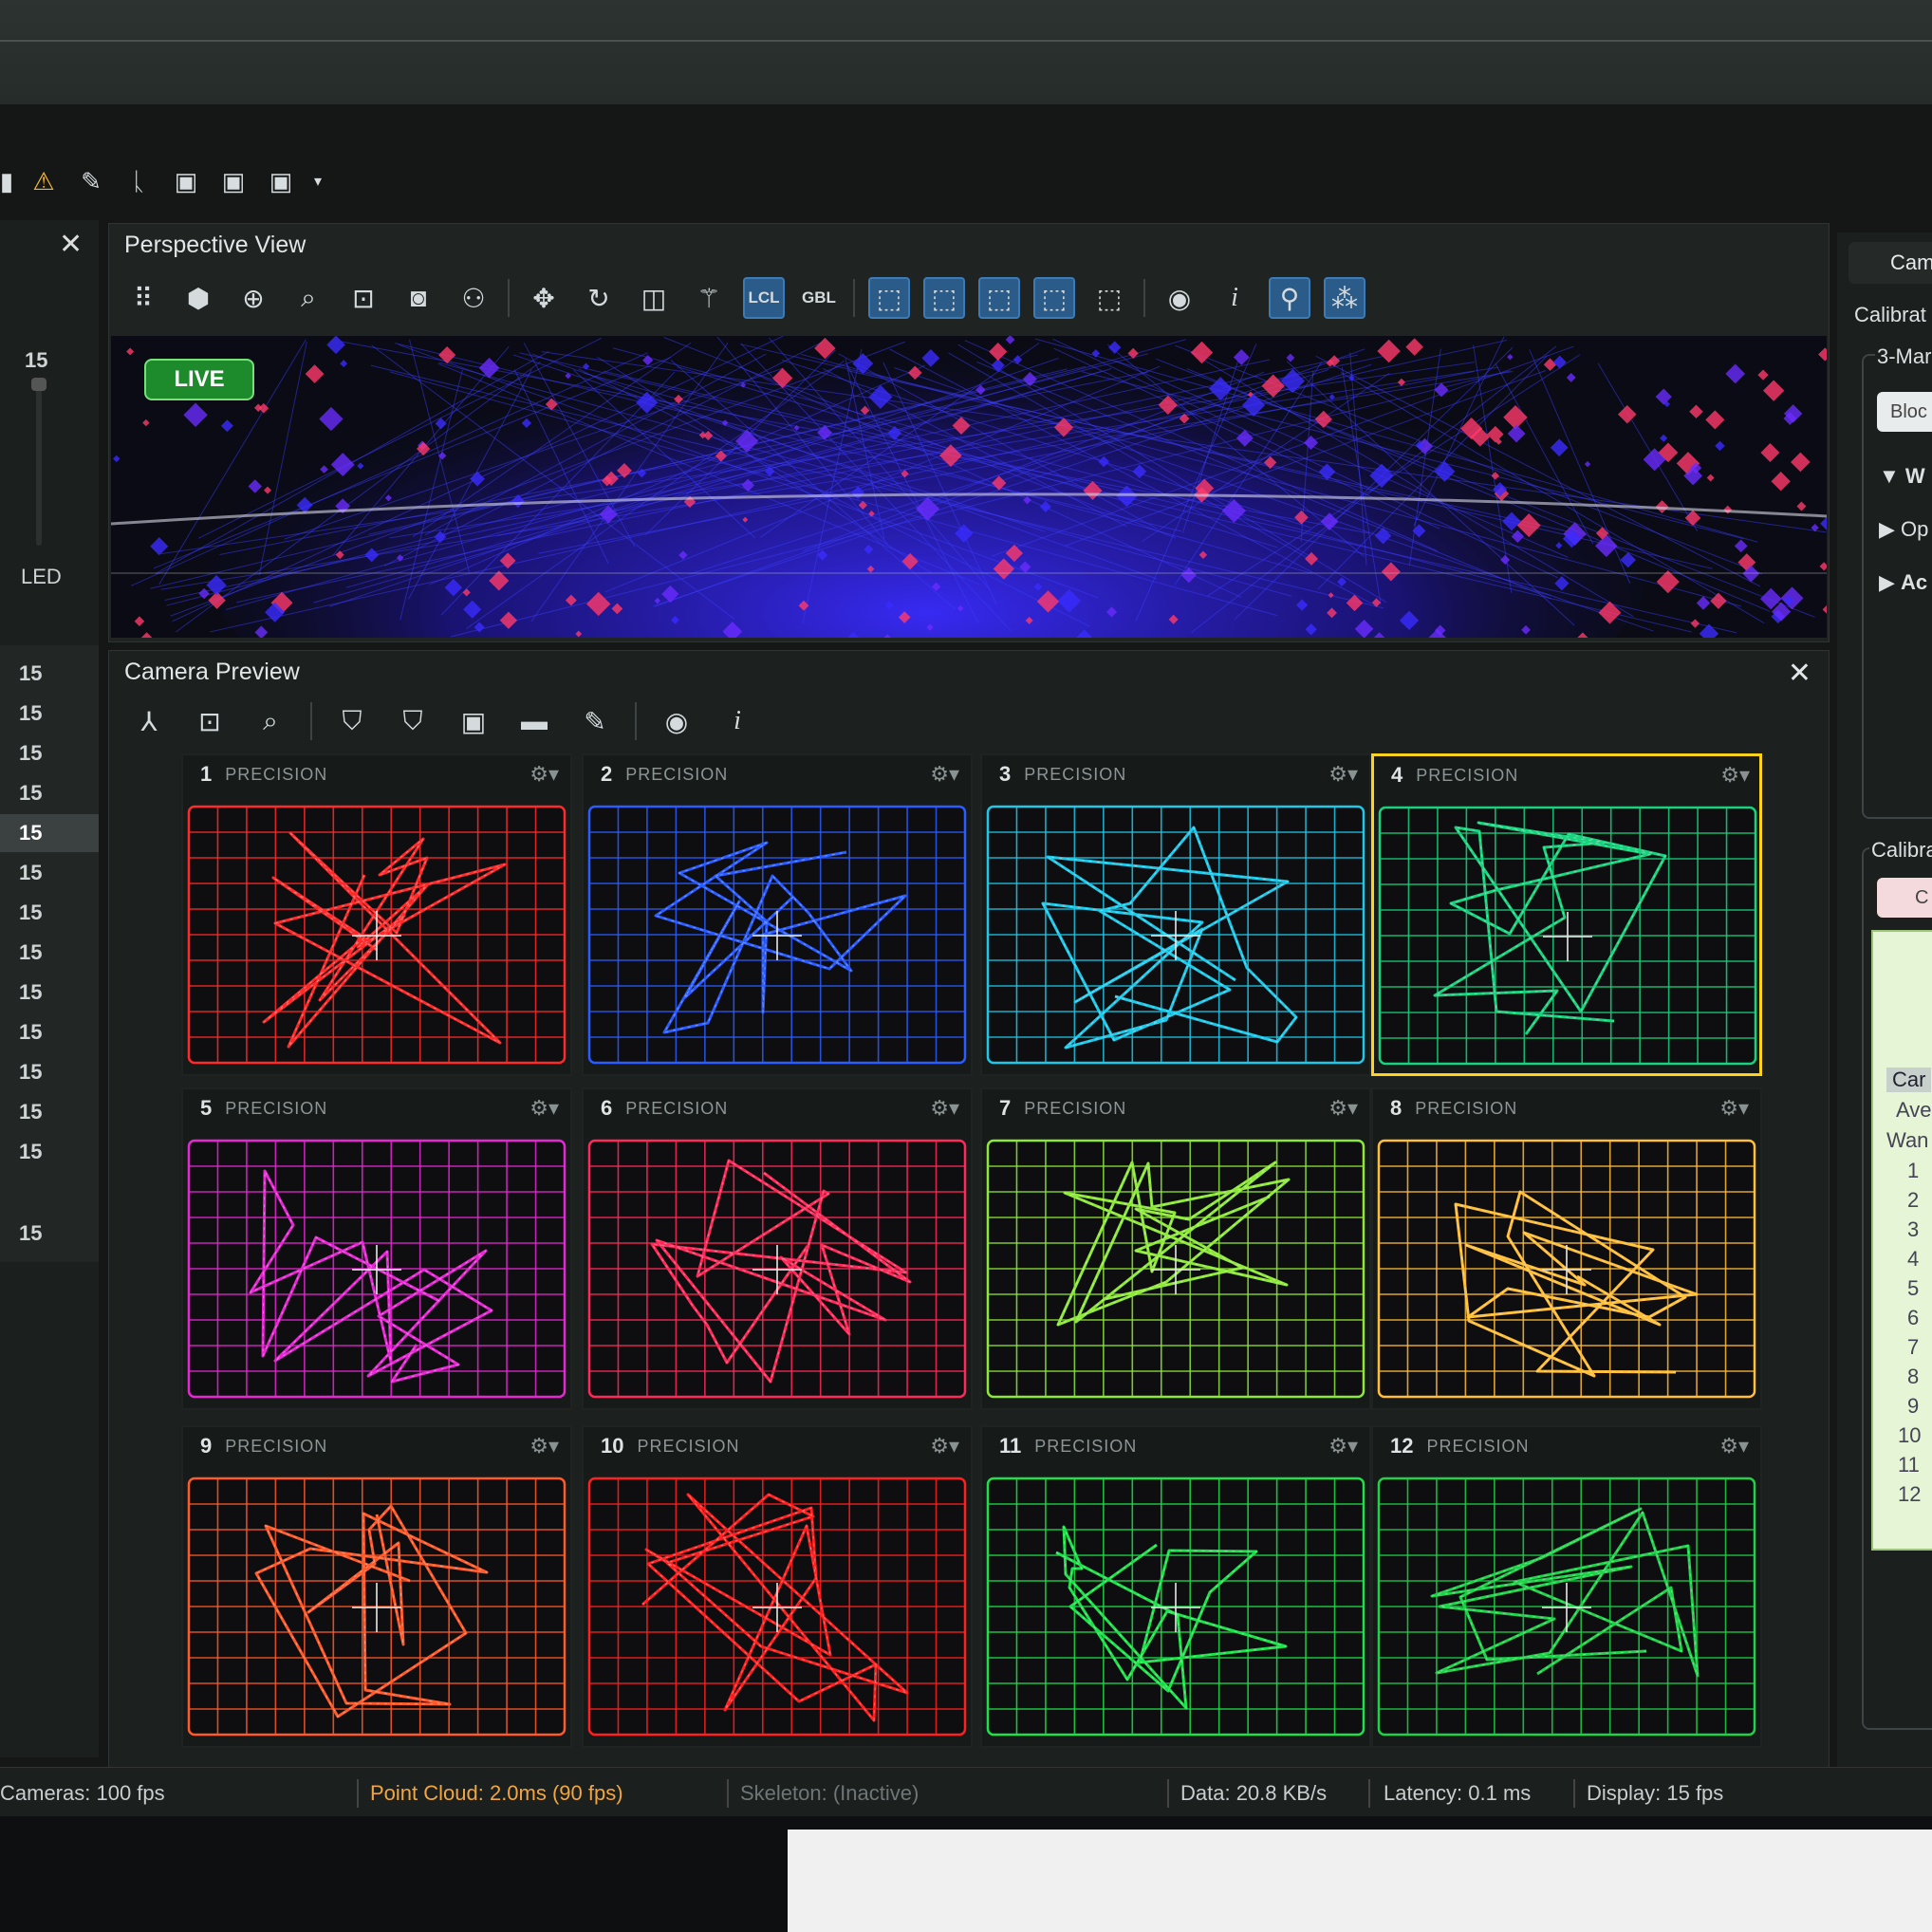 The height and width of the screenshot is (1932, 1932). What do you see at coordinates (1109, 298) in the screenshot?
I see `select-all-icon: ⬚` at bounding box center [1109, 298].